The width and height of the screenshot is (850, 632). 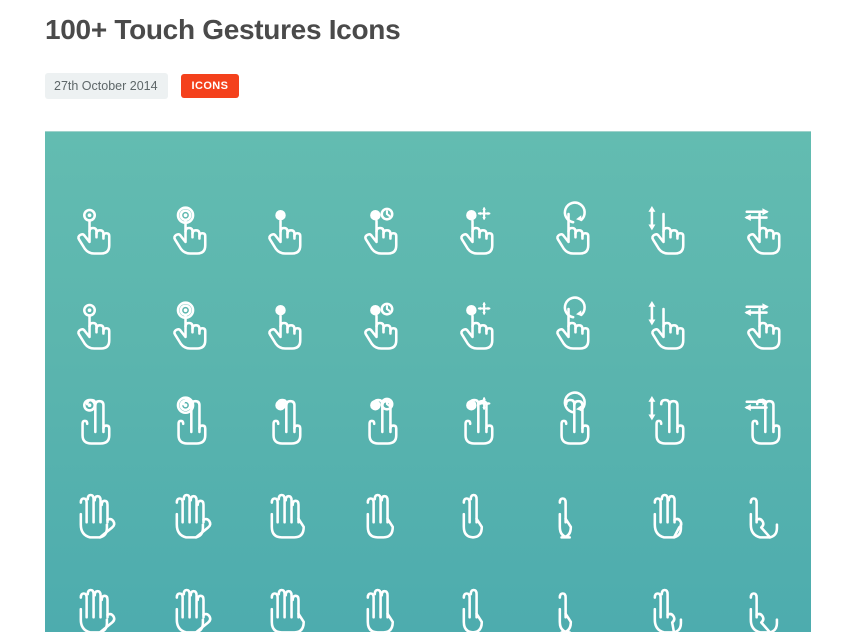 What do you see at coordinates (189, 417) in the screenshot?
I see `two-finger-double-tap-icon` at bounding box center [189, 417].